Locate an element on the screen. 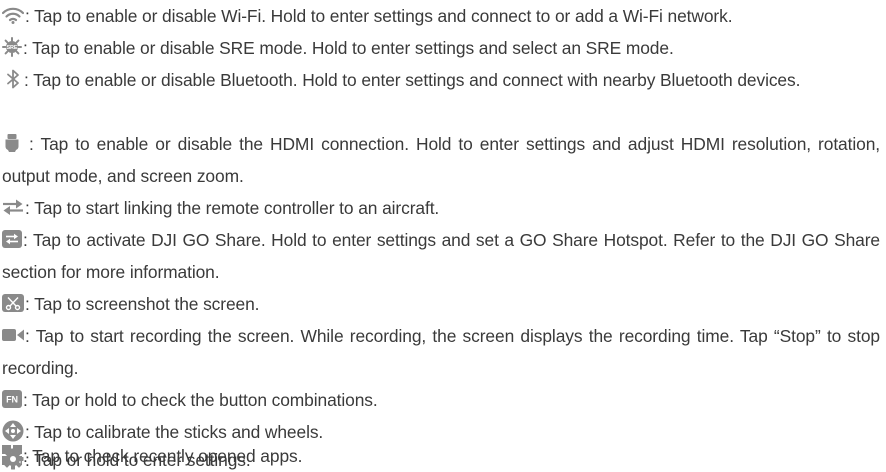  link-arrows-icon is located at coordinates (13, 207).